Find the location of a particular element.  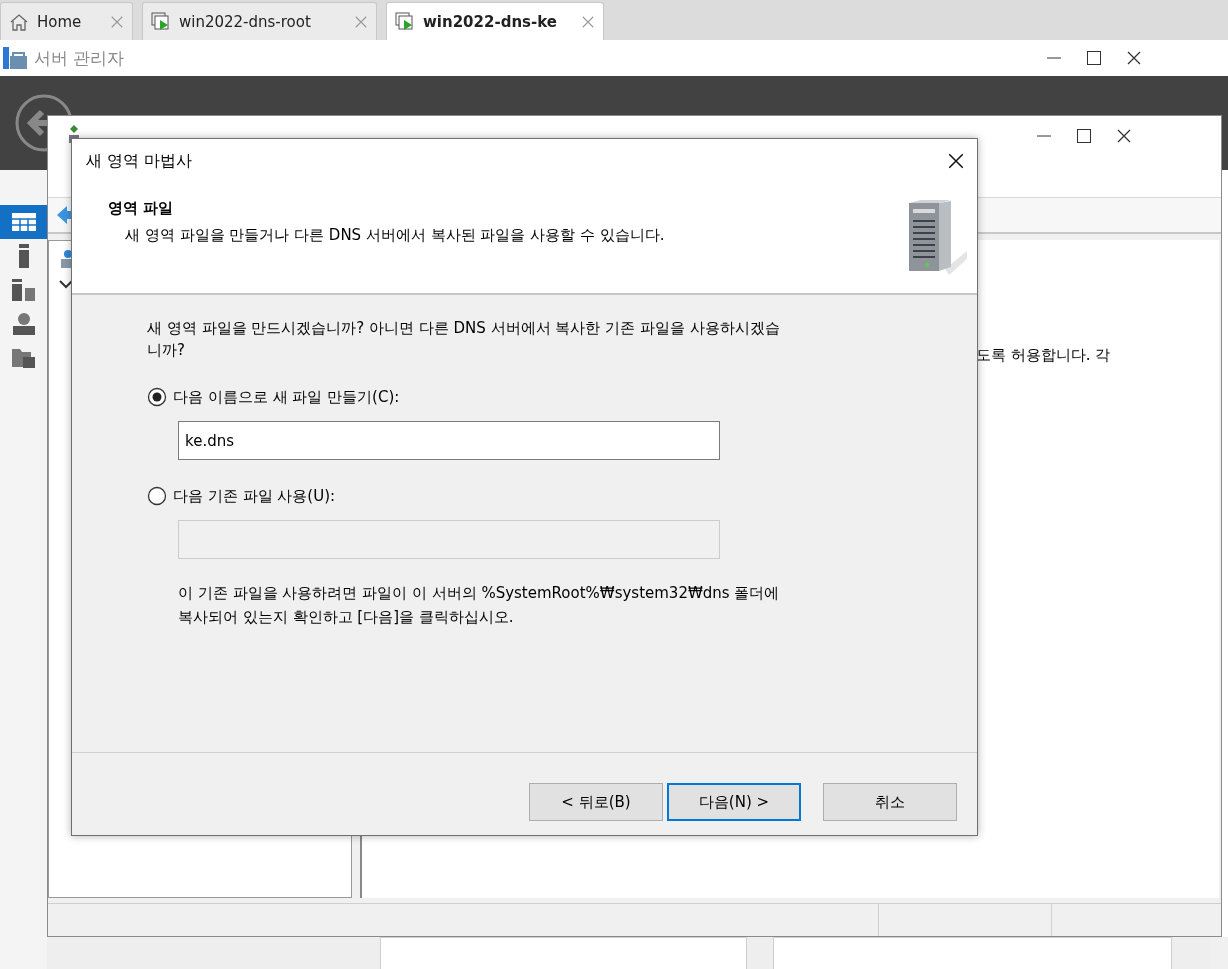

radio-option: 다음 이름으로 새 파일 만들기(C): is located at coordinates (273, 397).